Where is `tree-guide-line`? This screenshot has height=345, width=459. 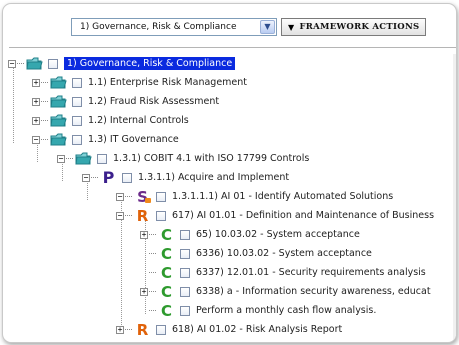
tree-guide-line is located at coordinates (13, 104).